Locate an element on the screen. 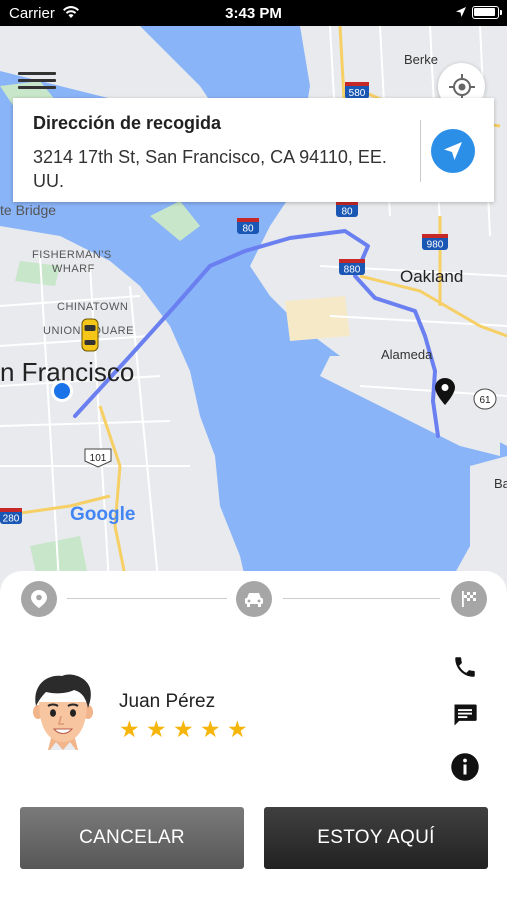 Image resolution: width=507 pixels, height=900 pixels. cancel-button: CANCELAR is located at coordinates (132, 838).